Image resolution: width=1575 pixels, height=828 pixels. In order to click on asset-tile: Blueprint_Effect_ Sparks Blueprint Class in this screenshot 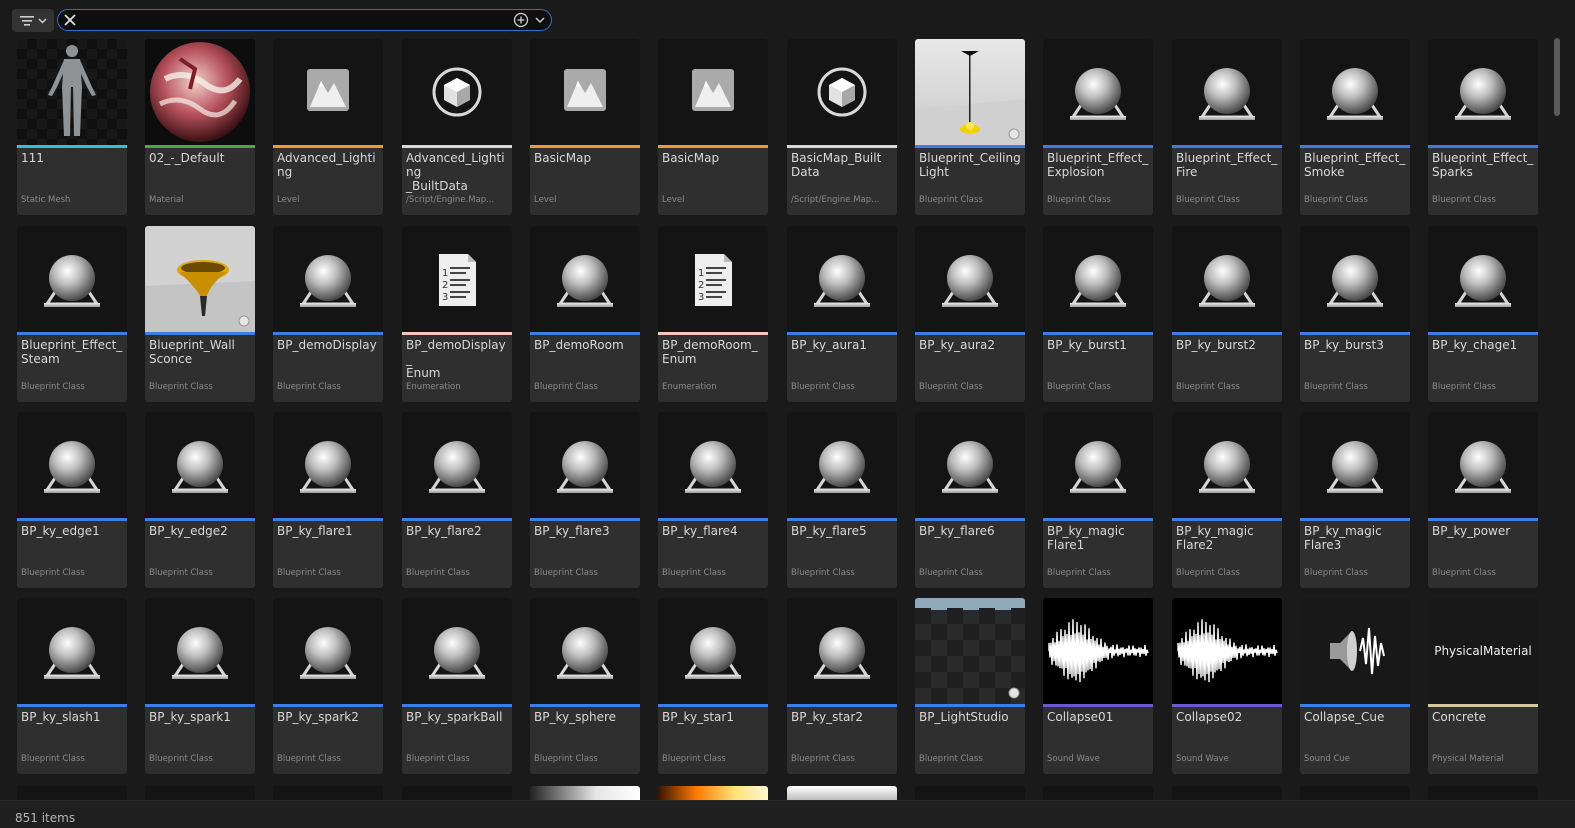, I will do `click(1483, 127)`.